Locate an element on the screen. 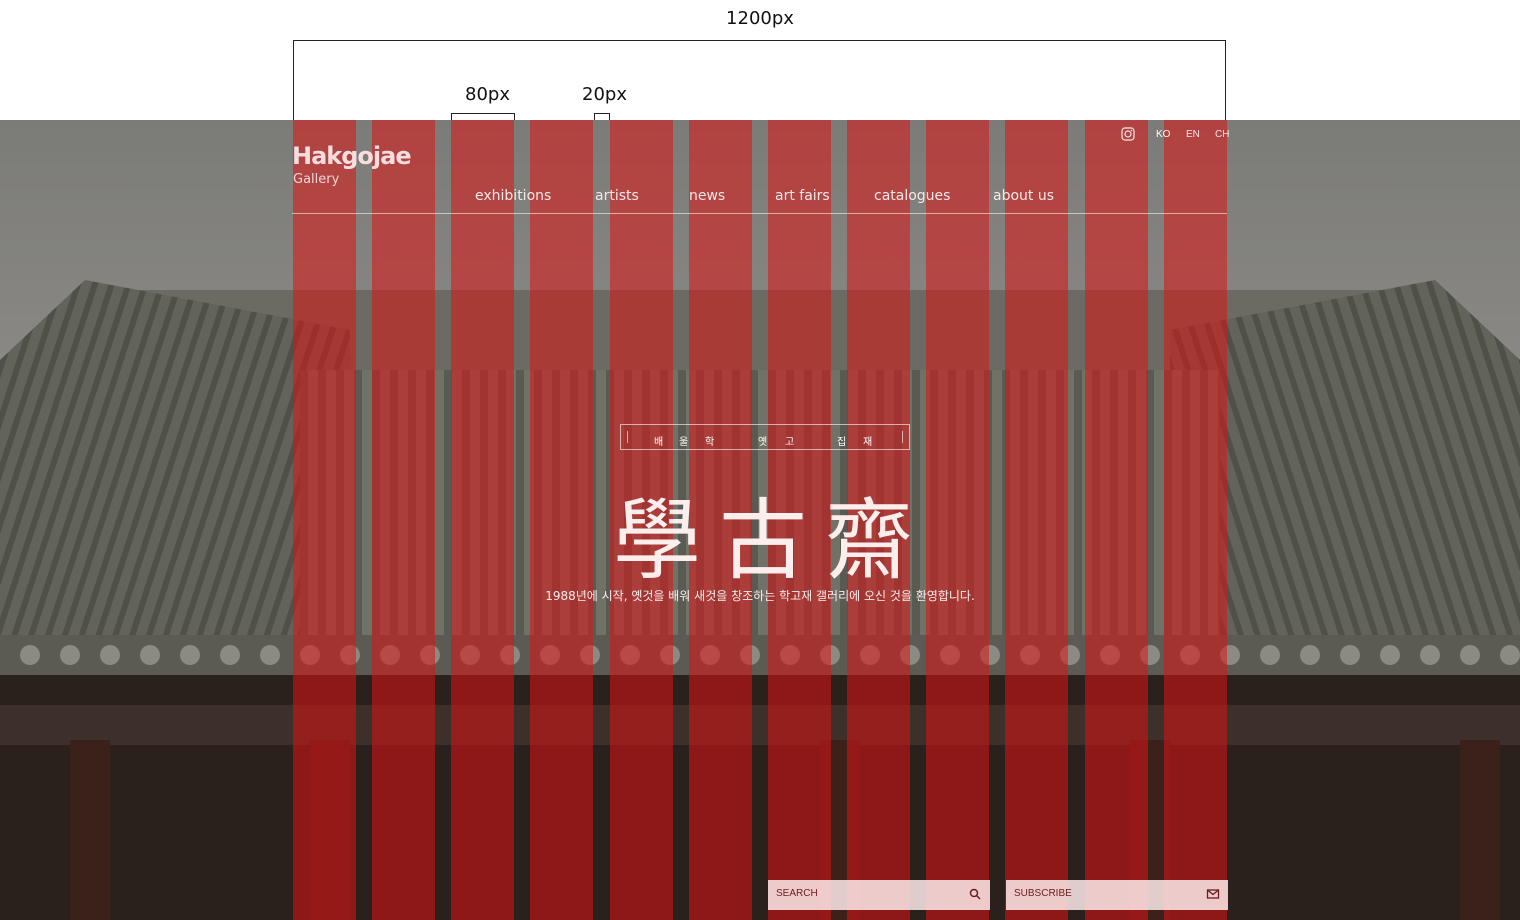 The height and width of the screenshot is (920, 1520). hero-title: 學古齋 is located at coordinates (772, 540).